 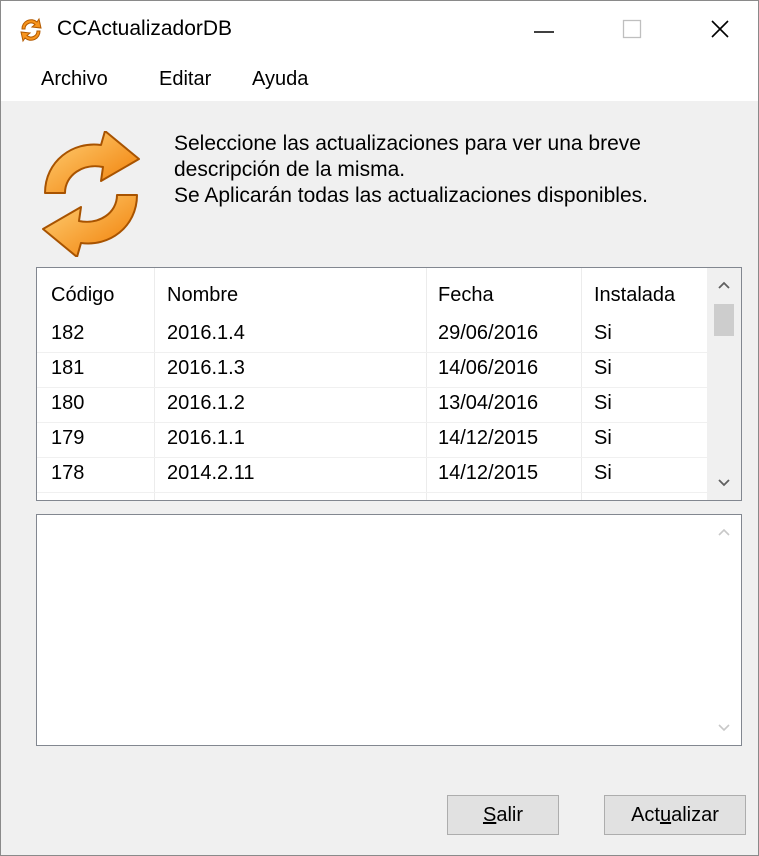 I want to click on update-label-accel: u, so click(x=665, y=814).